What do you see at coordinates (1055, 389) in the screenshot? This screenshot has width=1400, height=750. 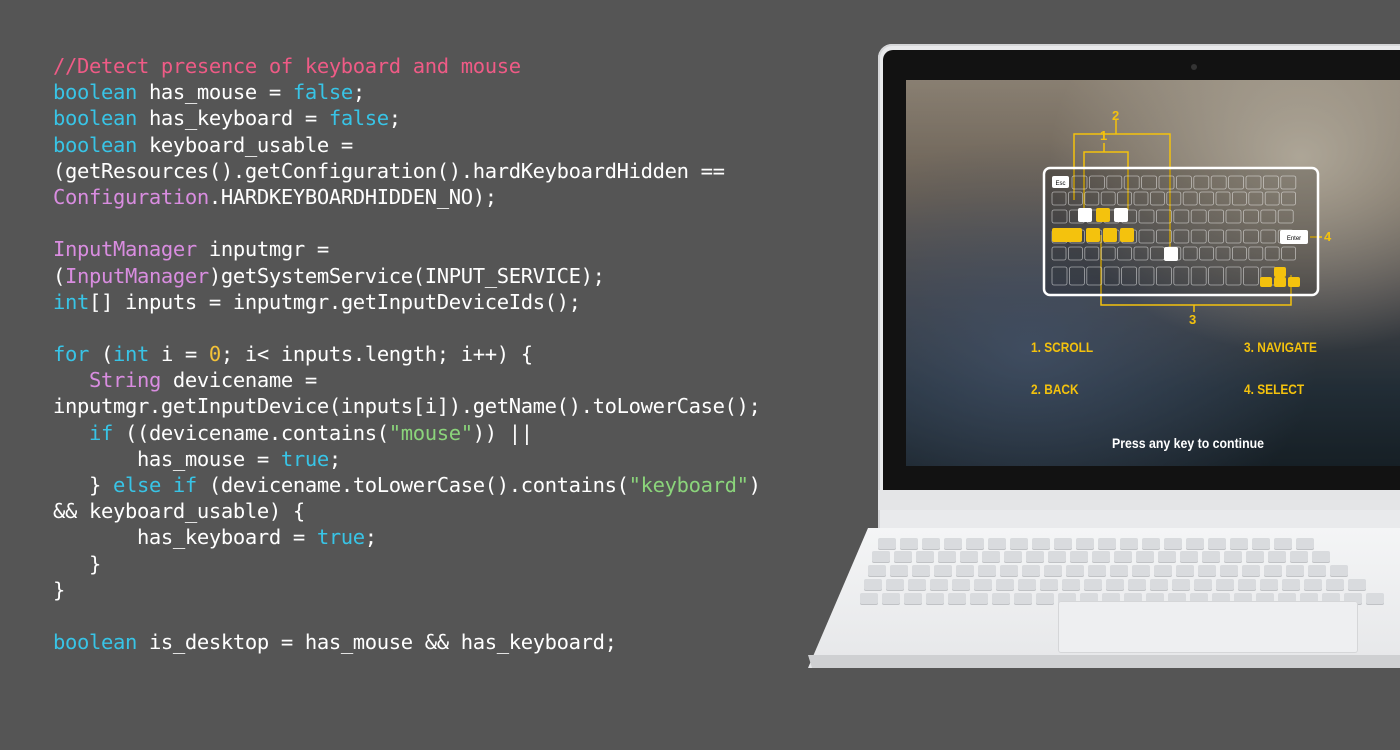 I see `hint-back: 2. BACK` at bounding box center [1055, 389].